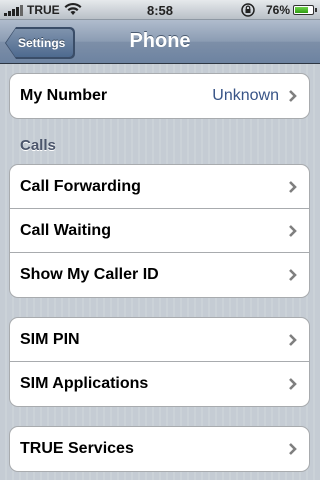  What do you see at coordinates (159, 187) in the screenshot?
I see `call-forwarding-row: Call Forwarding` at bounding box center [159, 187].